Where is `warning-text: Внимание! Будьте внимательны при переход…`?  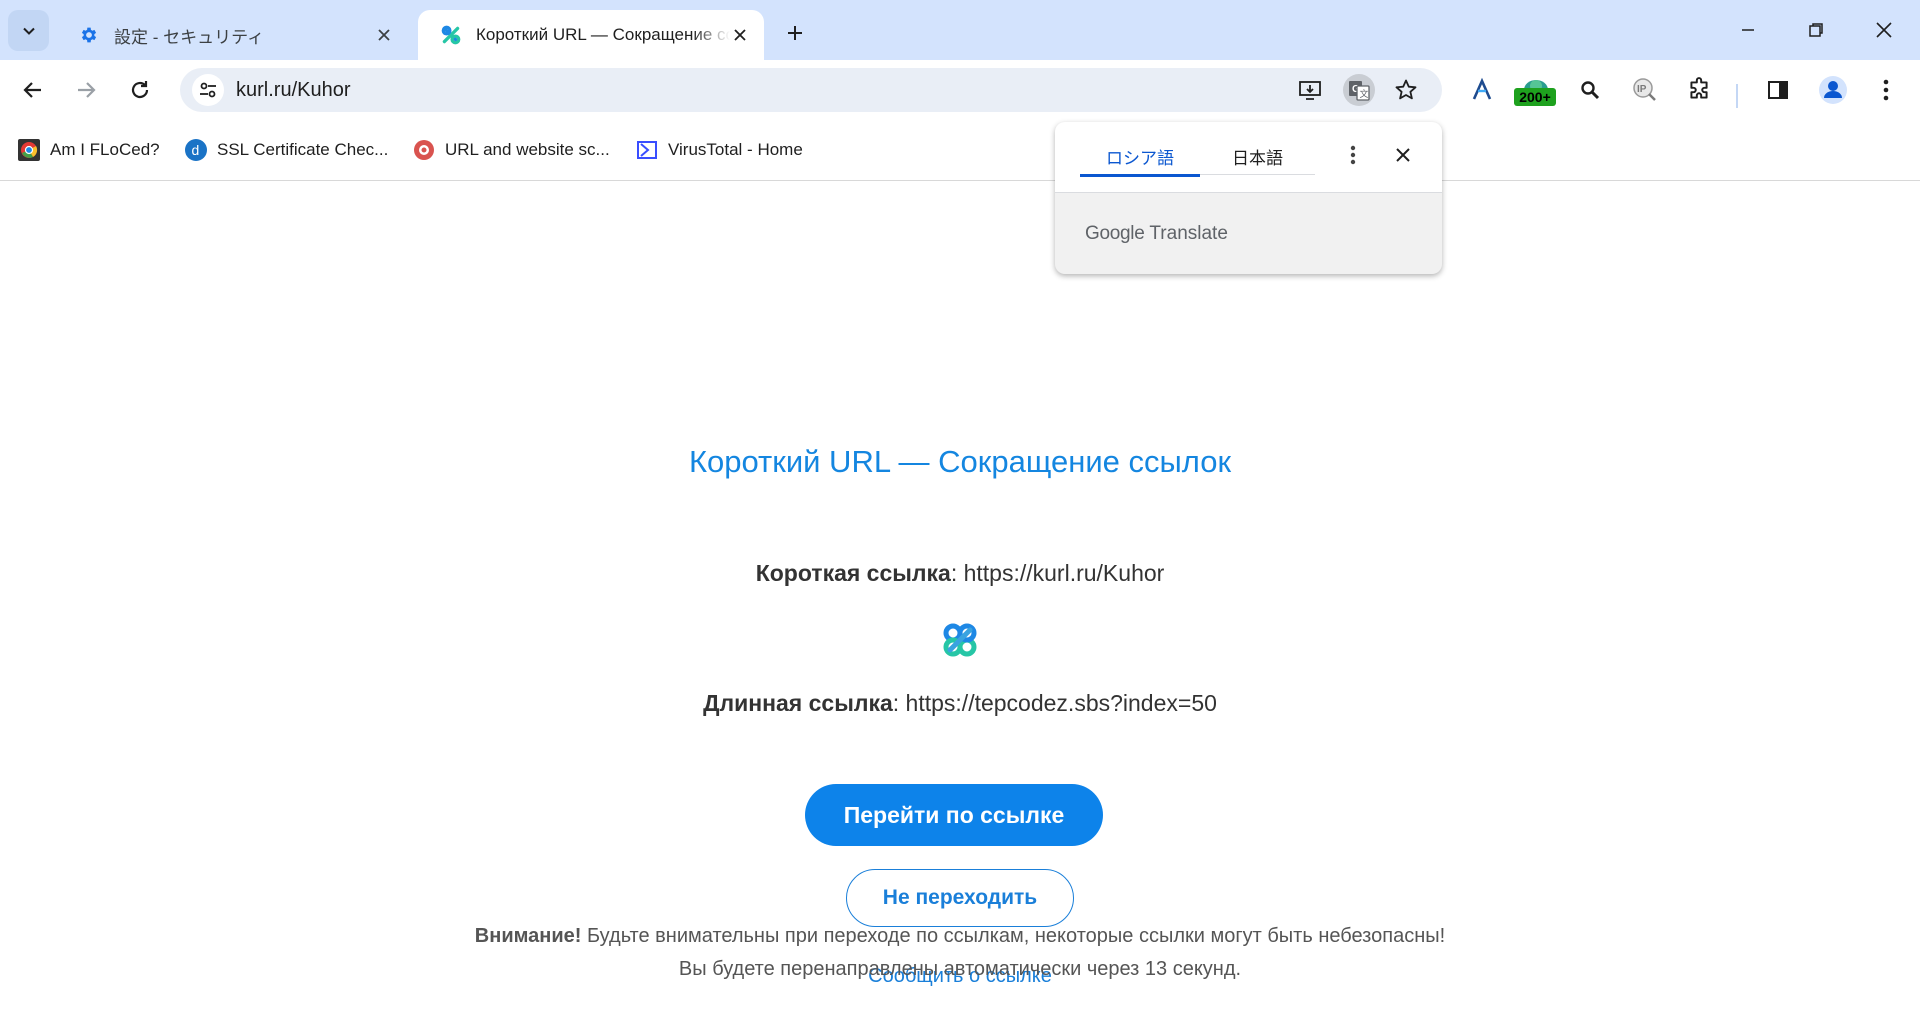 warning-text: Внимание! Будьте внимательны при переход… is located at coordinates (960, 936).